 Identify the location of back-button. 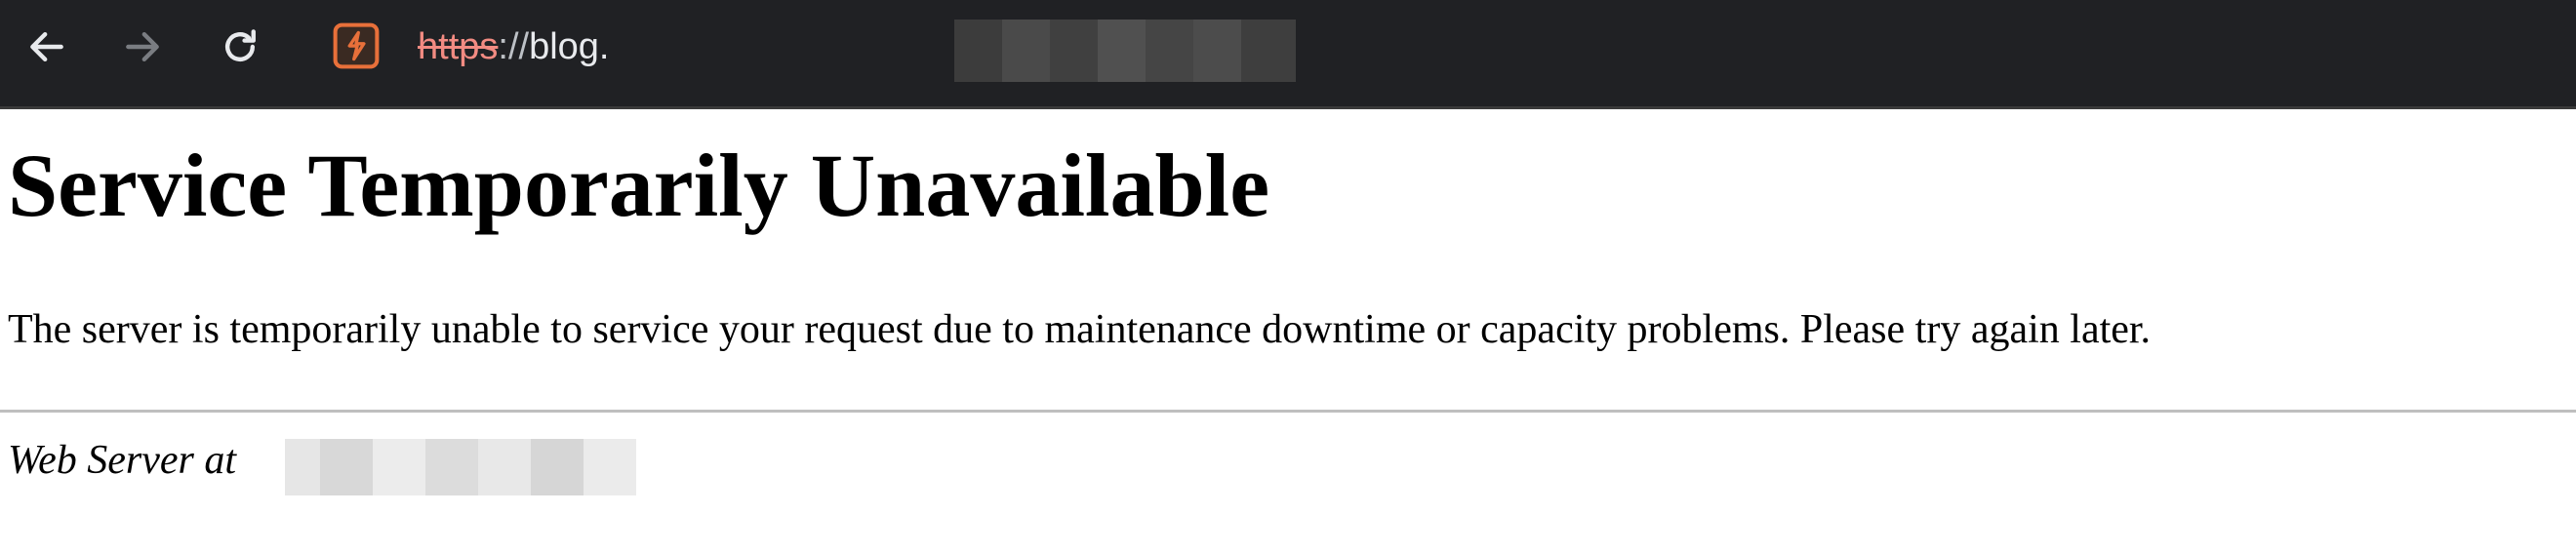
(47, 47).